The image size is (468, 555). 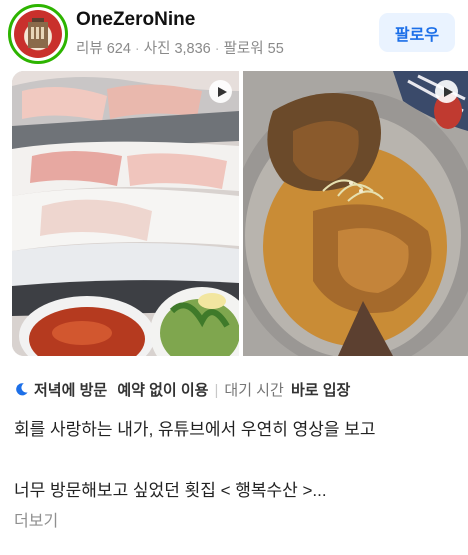 What do you see at coordinates (253, 49) in the screenshot?
I see `follower-count: 팔로워 55` at bounding box center [253, 49].